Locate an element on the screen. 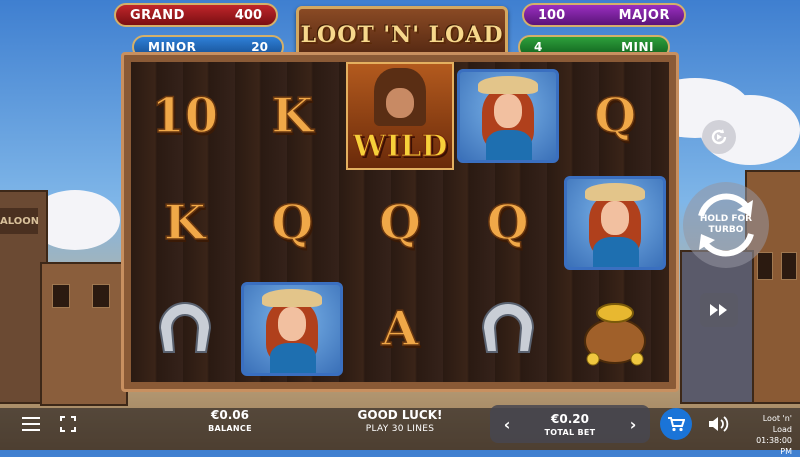  wild-label: WILD is located at coordinates (400, 147).